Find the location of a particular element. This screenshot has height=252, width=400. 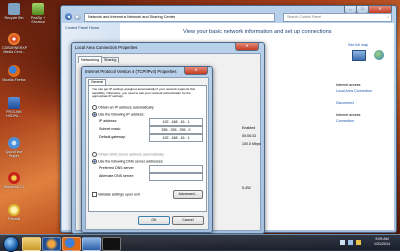

desktop-icon-peazip: PeaZip + Shortcut is located at coordinates (38, 13).